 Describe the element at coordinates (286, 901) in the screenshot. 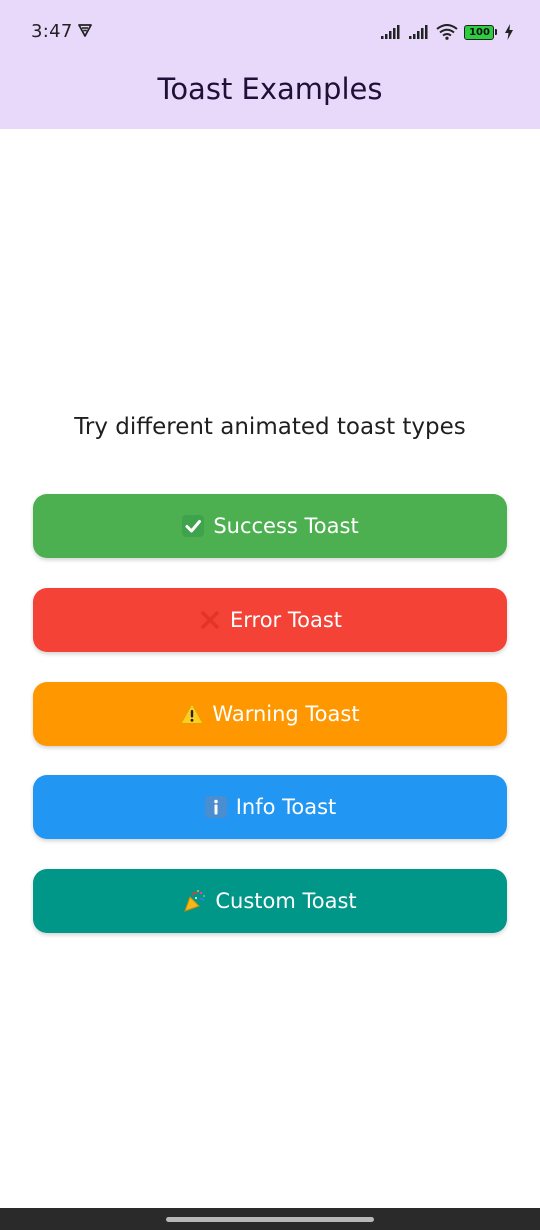

I see `custom-toast-label: Custom Toast` at that location.